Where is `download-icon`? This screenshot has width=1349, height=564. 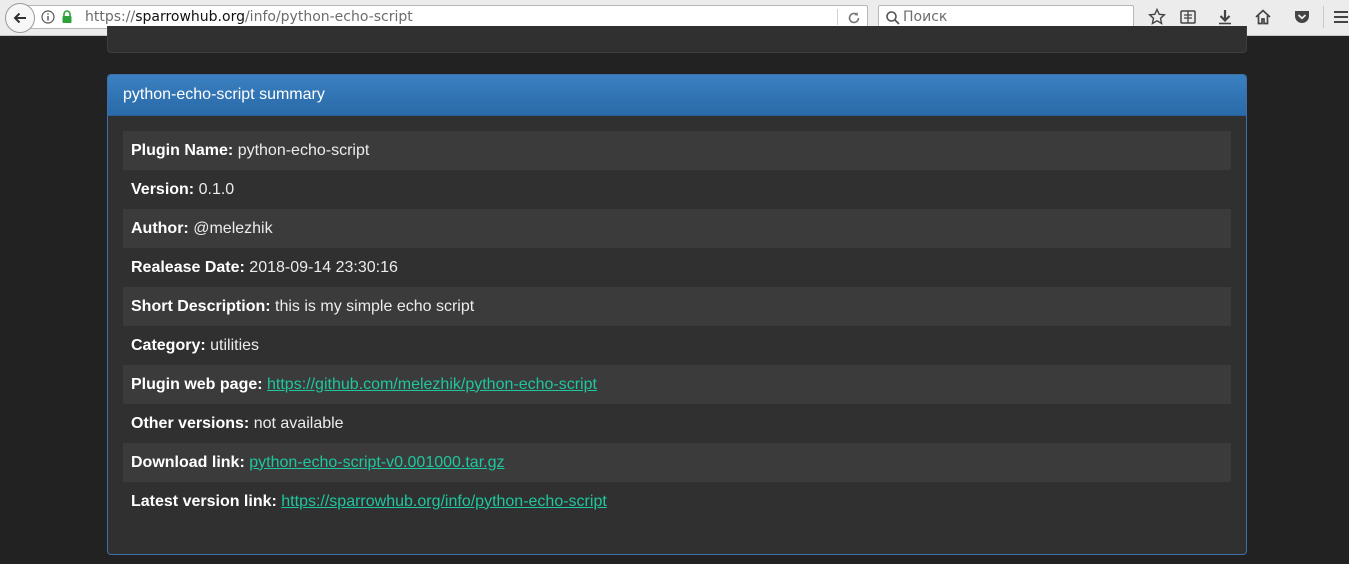
download-icon is located at coordinates (1225, 17).